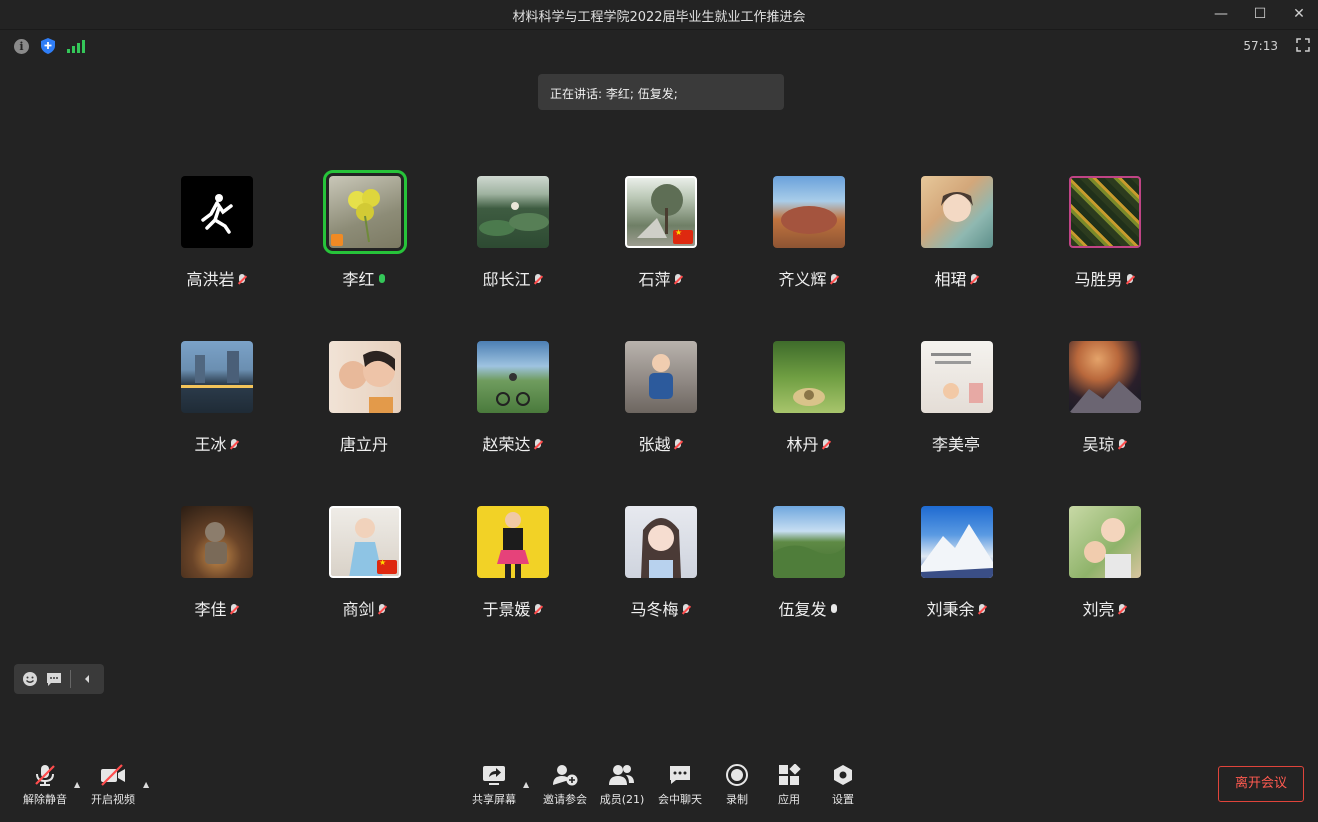 Image resolution: width=1318 pixels, height=822 pixels. I want to click on participant-tile: 张越, so click(660, 406).